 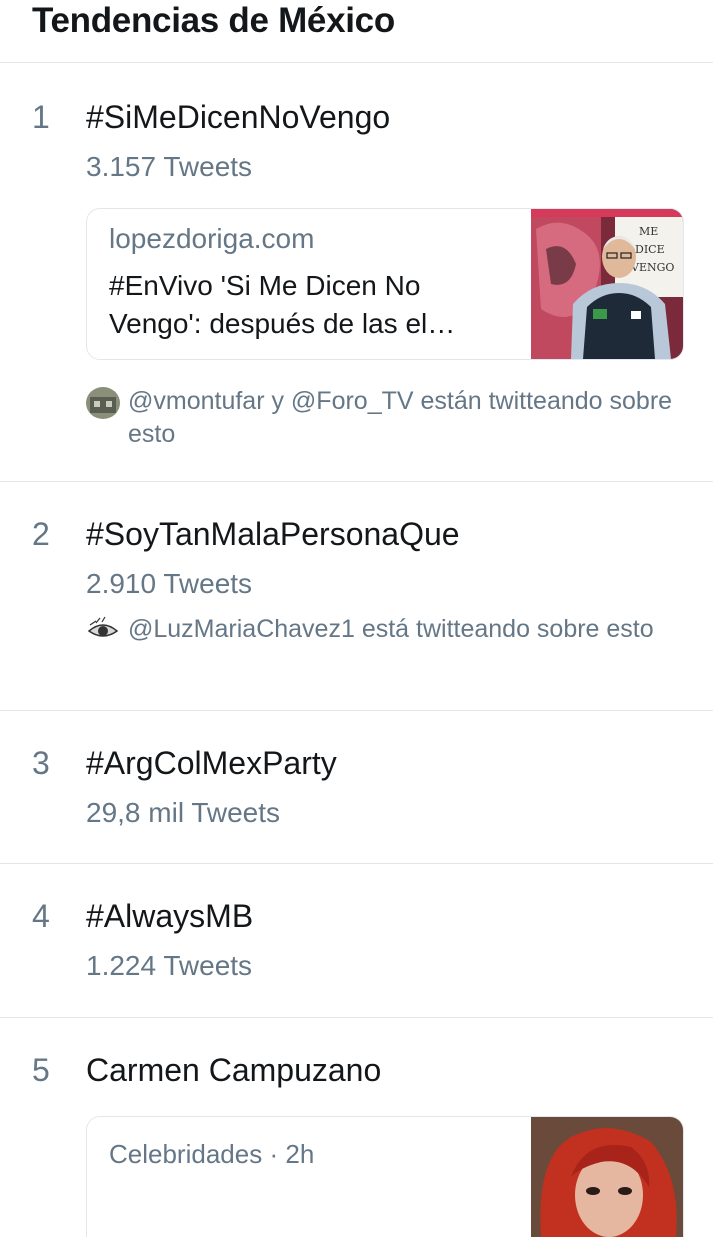 What do you see at coordinates (41, 117) in the screenshot?
I see `trend-rank: 1` at bounding box center [41, 117].